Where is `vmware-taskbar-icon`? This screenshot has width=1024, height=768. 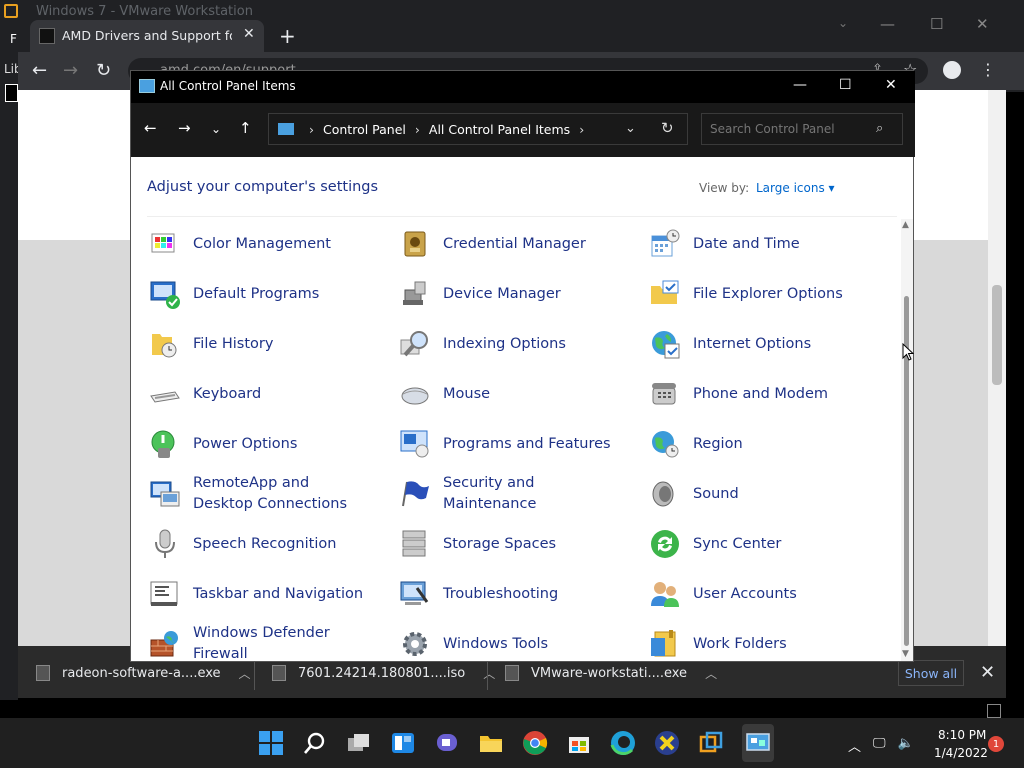
vmware-taskbar-icon is located at coordinates (711, 743).